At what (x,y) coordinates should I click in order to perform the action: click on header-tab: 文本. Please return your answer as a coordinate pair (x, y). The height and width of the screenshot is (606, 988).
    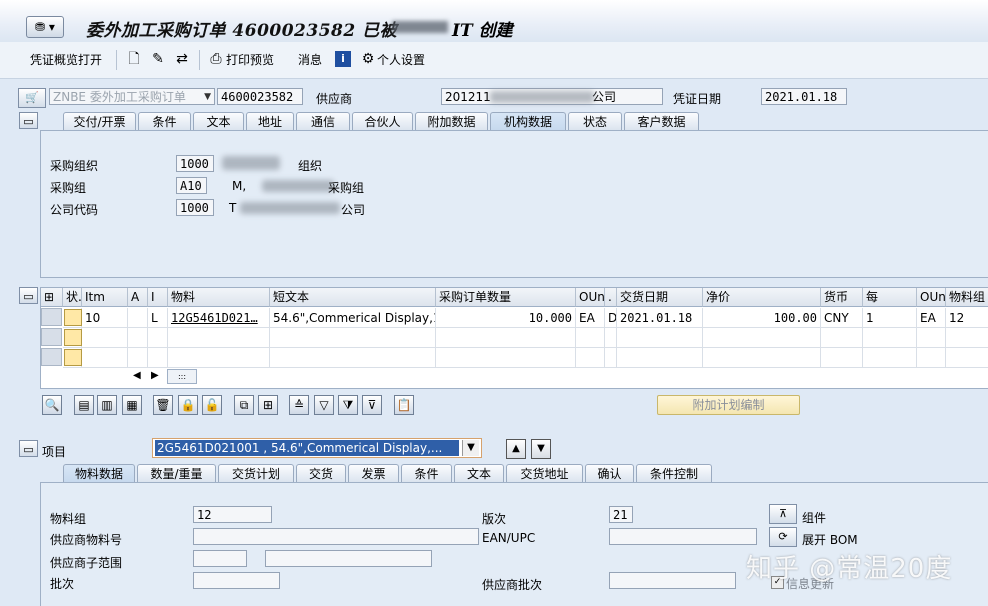
    Looking at the image, I should click on (218, 121).